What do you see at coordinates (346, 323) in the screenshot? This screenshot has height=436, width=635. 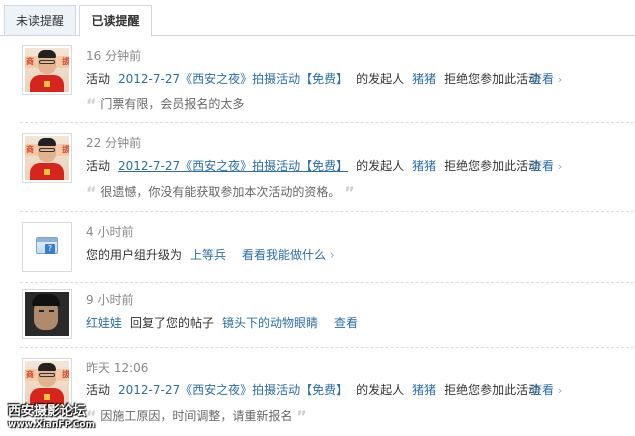 I see `view-link: 查看` at bounding box center [346, 323].